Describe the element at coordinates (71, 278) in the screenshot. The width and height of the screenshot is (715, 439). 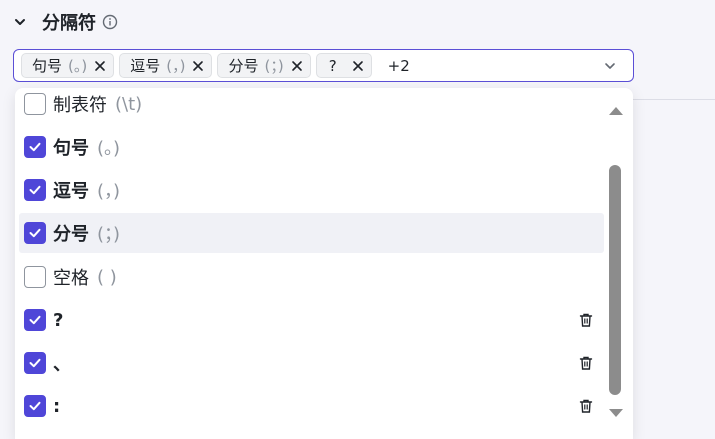
I see `option-label: 空格` at that location.